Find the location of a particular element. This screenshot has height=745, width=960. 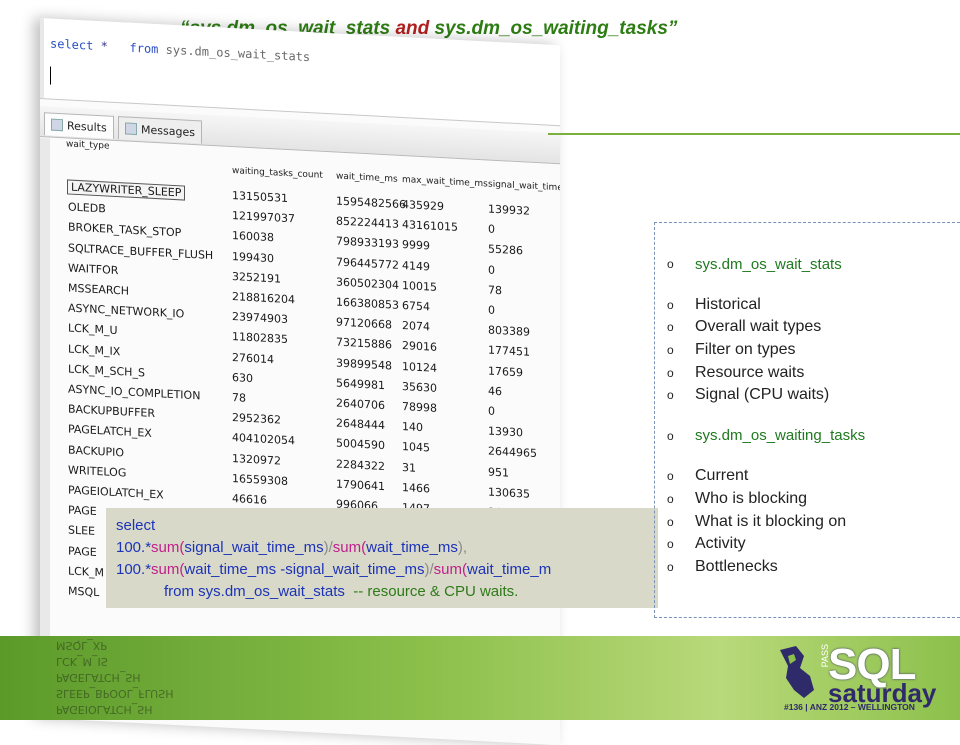

table-cell: WAITFOR is located at coordinates (93, 269).